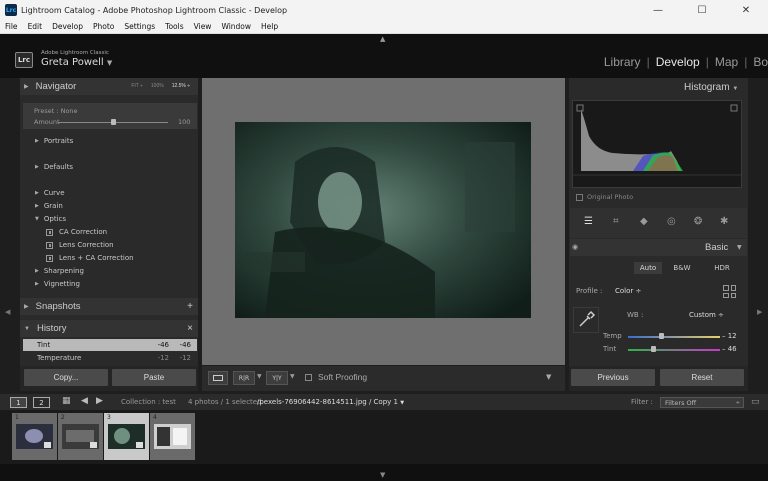 The image size is (768, 481). What do you see at coordinates (277, 378) in the screenshot?
I see `before-after-swap-button: Y|Y` at bounding box center [277, 378].